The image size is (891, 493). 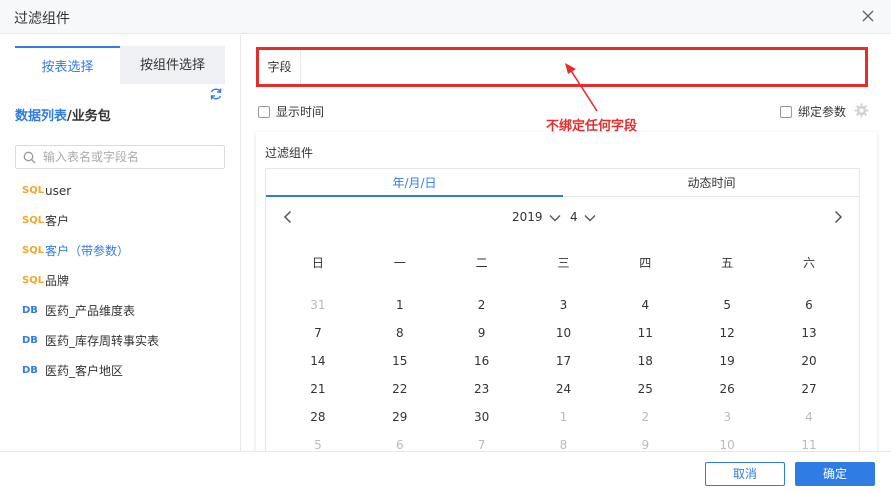 I want to click on weekday-label: 三, so click(x=563, y=263).